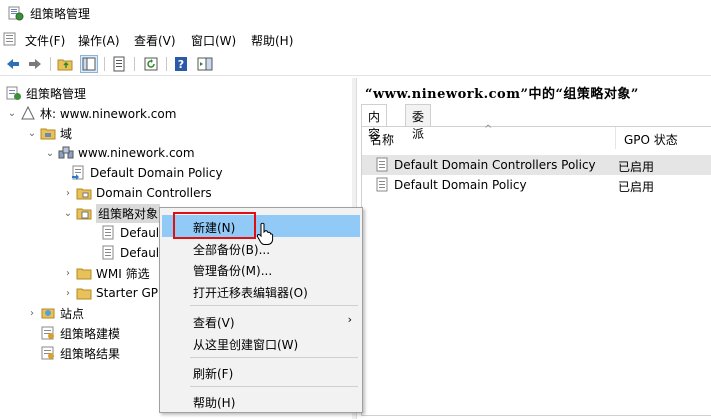  What do you see at coordinates (128, 213) in the screenshot?
I see `tree-label: 组策略对象` at bounding box center [128, 213].